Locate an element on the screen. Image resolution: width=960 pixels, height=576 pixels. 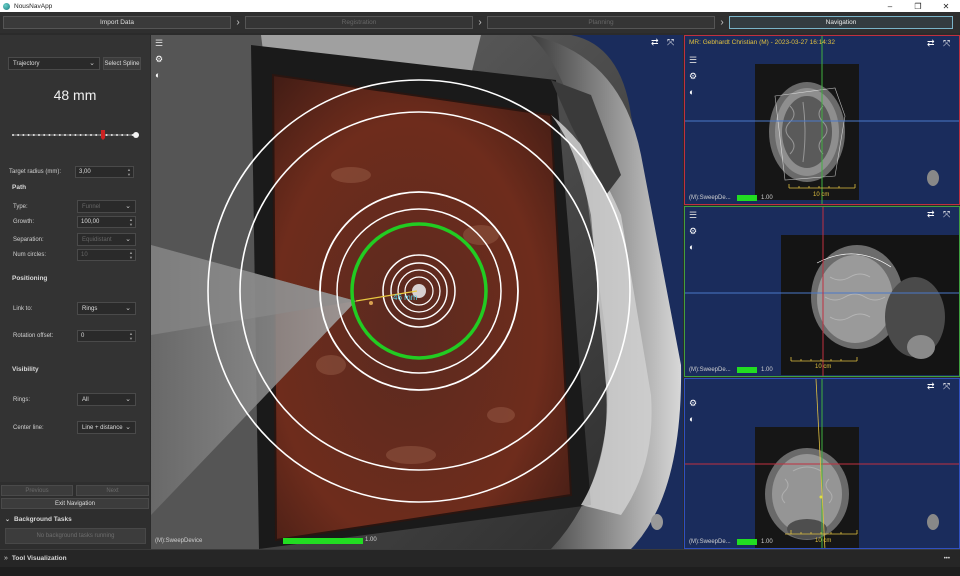
target-radius-value: 3,00 is located at coordinates (85, 172).